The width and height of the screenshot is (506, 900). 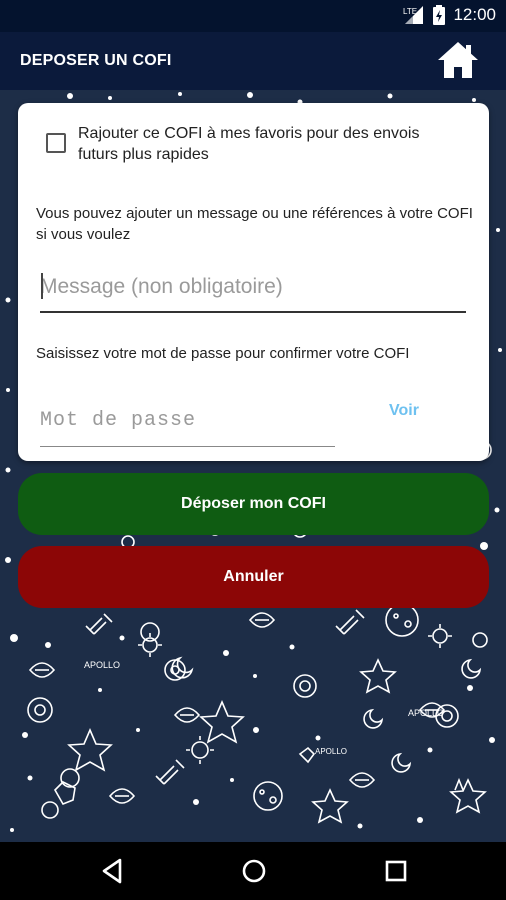 I want to click on password-input, so click(x=187, y=421).